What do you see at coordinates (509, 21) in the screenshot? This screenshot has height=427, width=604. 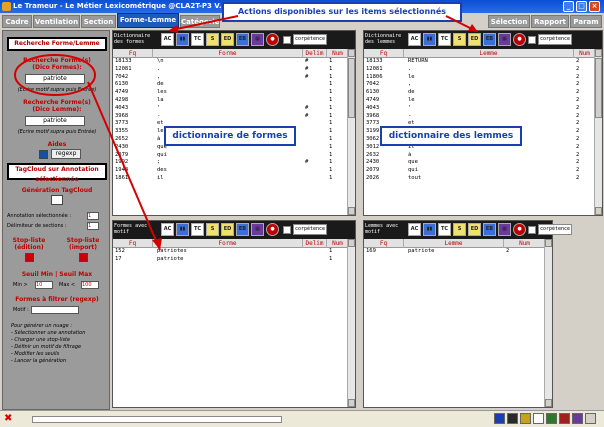 I see `tab-selection: Sélection` at bounding box center [509, 21].